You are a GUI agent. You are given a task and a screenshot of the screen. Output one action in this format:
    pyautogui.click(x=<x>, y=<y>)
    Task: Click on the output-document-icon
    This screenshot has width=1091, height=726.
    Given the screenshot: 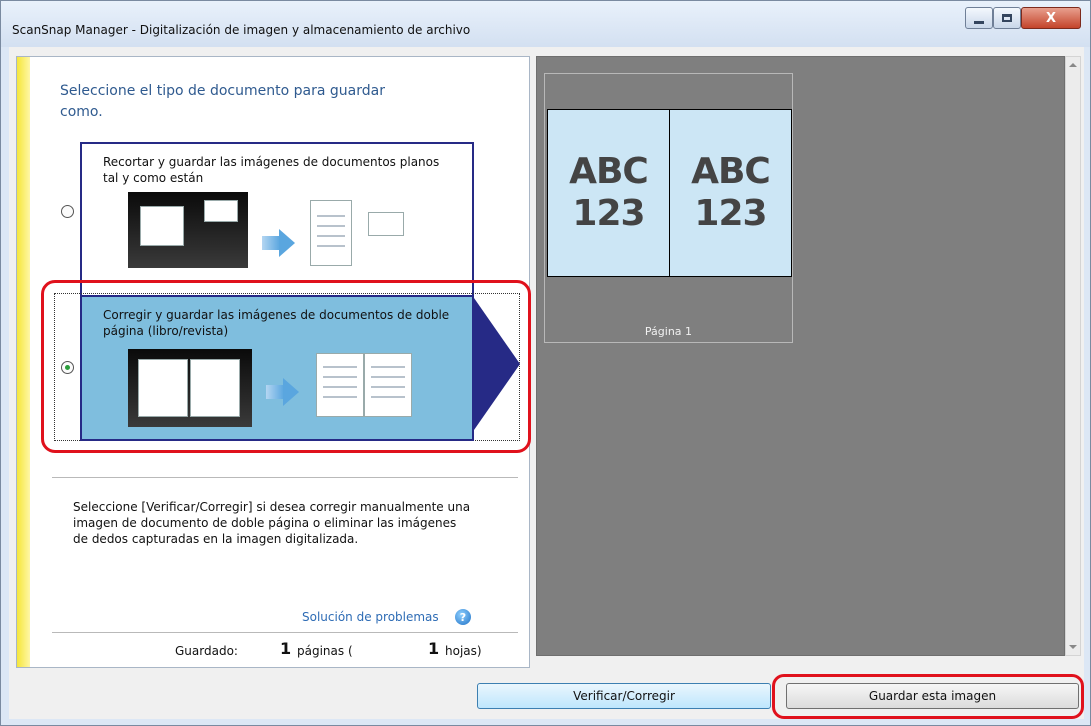 What is the action you would take?
    pyautogui.click(x=331, y=233)
    